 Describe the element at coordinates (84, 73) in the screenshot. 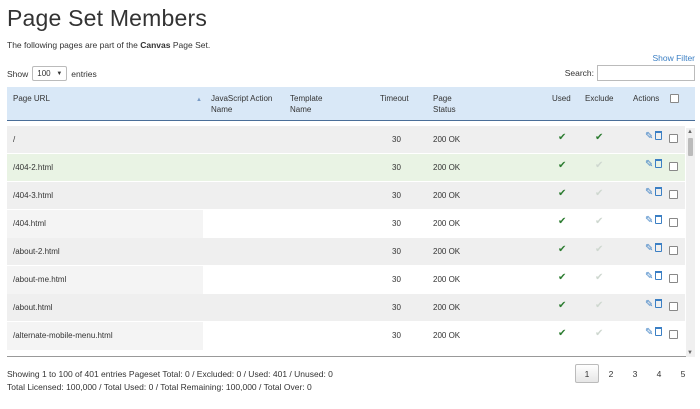

I see `entries-label: entries` at that location.